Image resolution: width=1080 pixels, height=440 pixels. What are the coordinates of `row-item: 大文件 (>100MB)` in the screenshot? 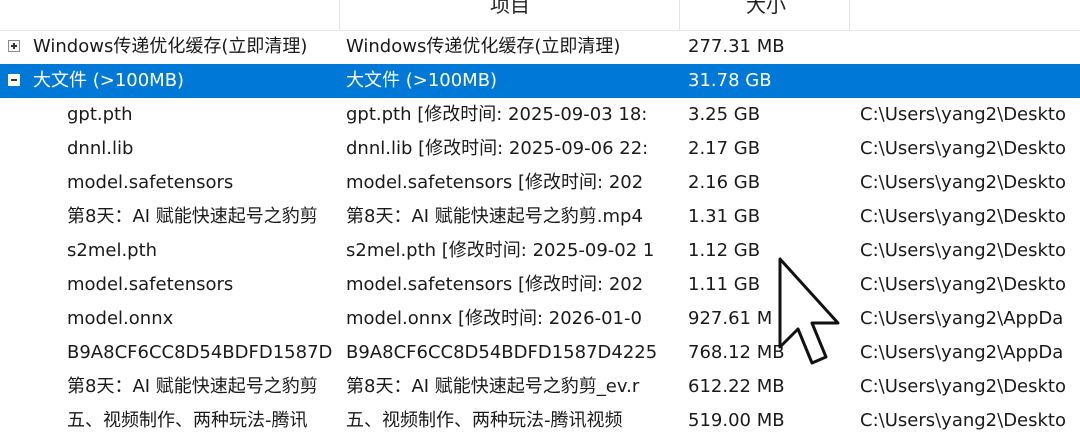 It's located at (422, 80).